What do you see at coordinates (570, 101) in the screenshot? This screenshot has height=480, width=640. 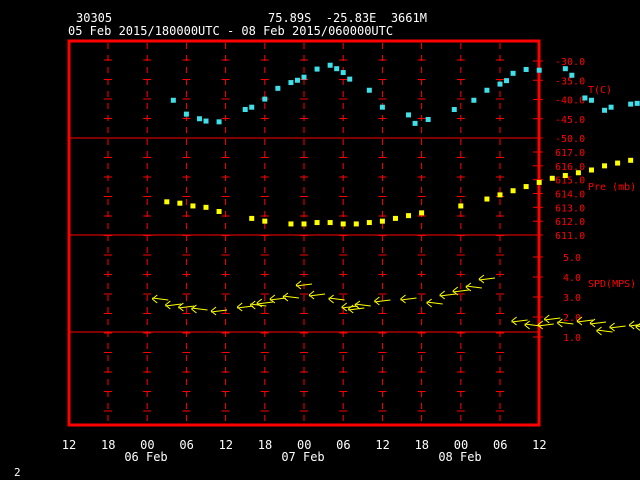 I see `y-tick-label: -40.0` at bounding box center [570, 101].